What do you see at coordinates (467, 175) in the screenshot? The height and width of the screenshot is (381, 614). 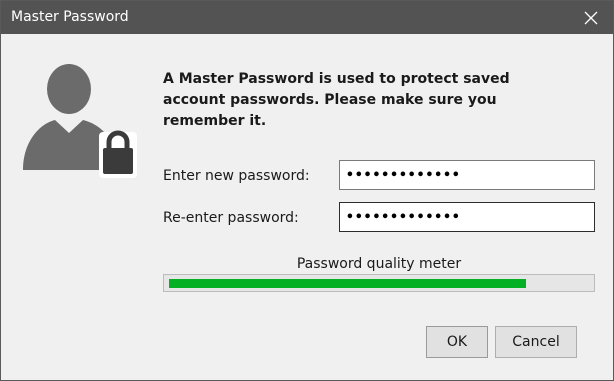 I see `new-password-field` at bounding box center [467, 175].